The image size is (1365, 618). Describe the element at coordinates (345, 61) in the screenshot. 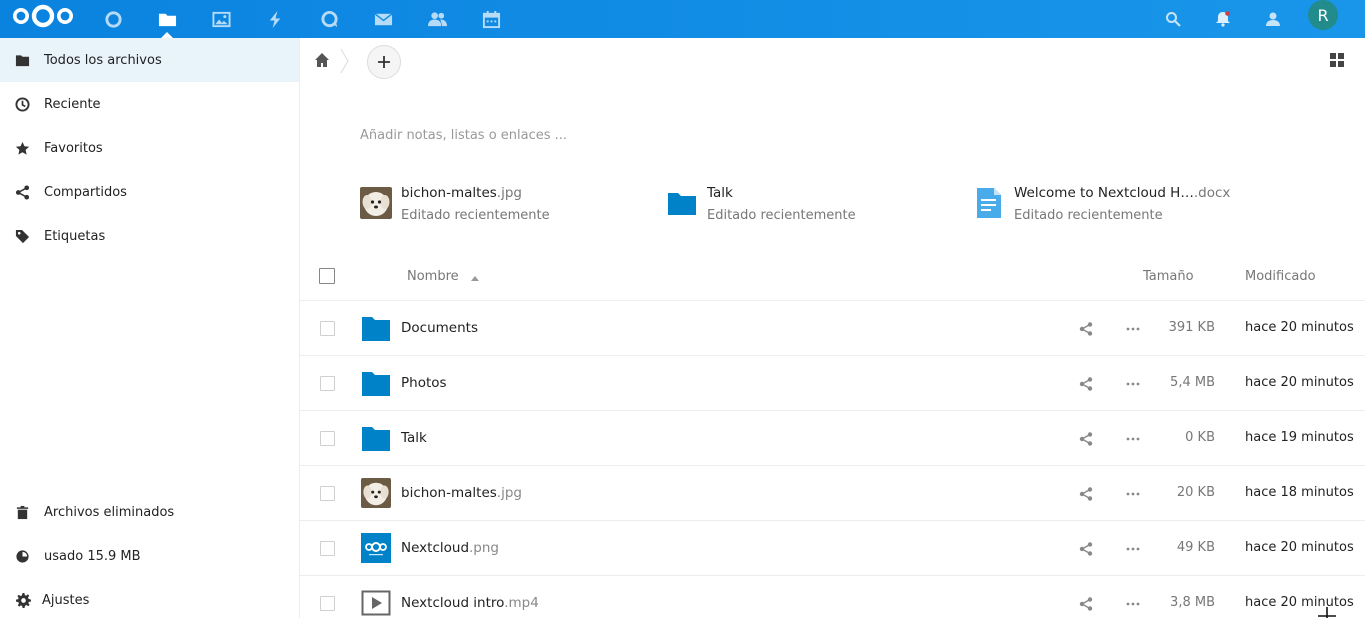

I see `breadcrumb-separator-icon` at that location.